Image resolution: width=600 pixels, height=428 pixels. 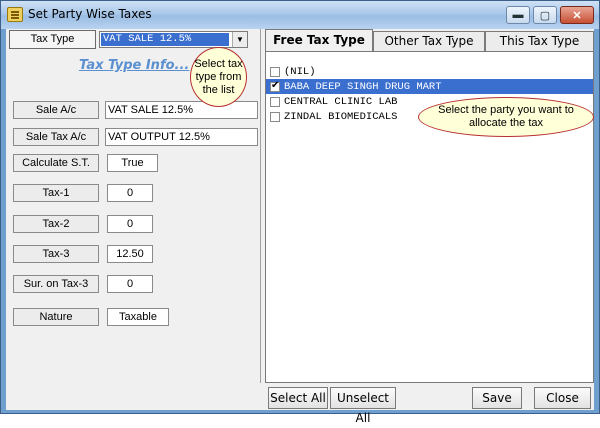 What do you see at coordinates (181, 110) in the screenshot?
I see `sale-account-field: VAT SALE 12.5%` at bounding box center [181, 110].